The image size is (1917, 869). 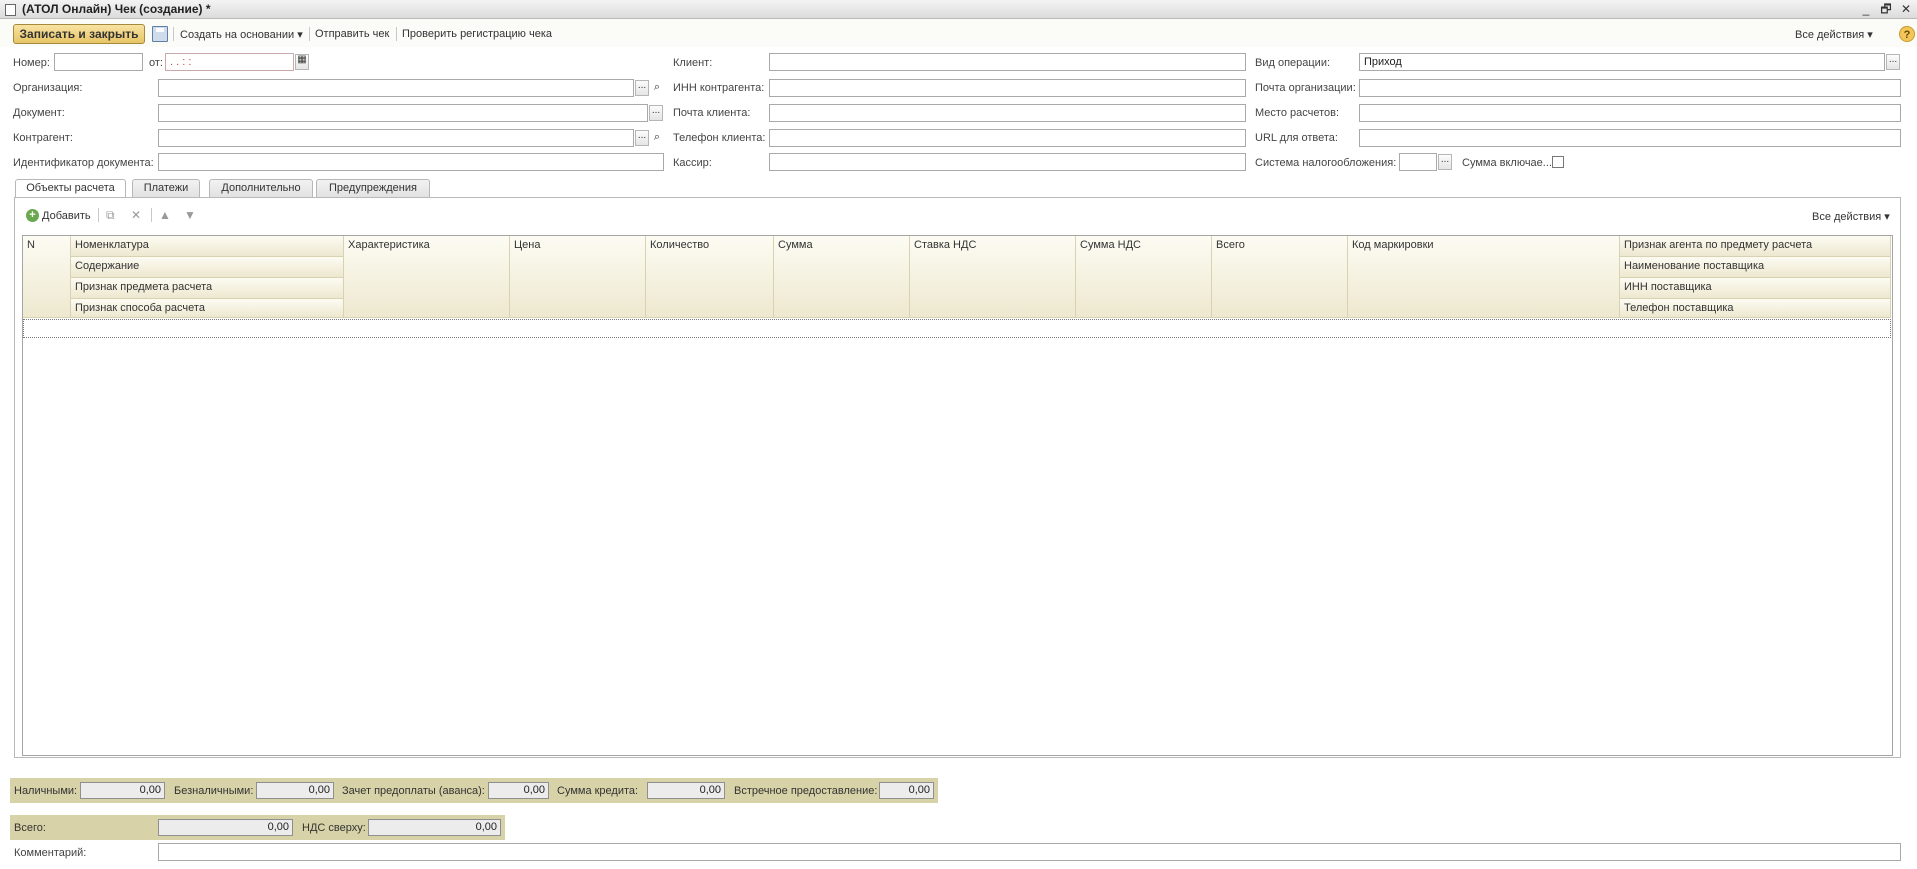 I want to click on column-header-nomenclature: Номенклатура, so click(x=207, y=246).